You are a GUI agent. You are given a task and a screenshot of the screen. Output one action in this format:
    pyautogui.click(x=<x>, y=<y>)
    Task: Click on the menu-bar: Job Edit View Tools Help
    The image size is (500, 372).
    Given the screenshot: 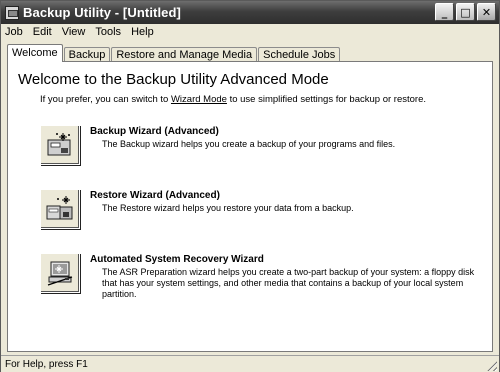 What is the action you would take?
    pyautogui.click(x=250, y=32)
    